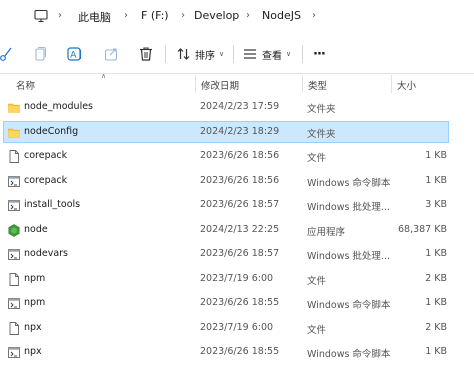 This screenshot has height=366, width=474. Describe the element at coordinates (406, 85) in the screenshot. I see `column-size: 大小` at that location.